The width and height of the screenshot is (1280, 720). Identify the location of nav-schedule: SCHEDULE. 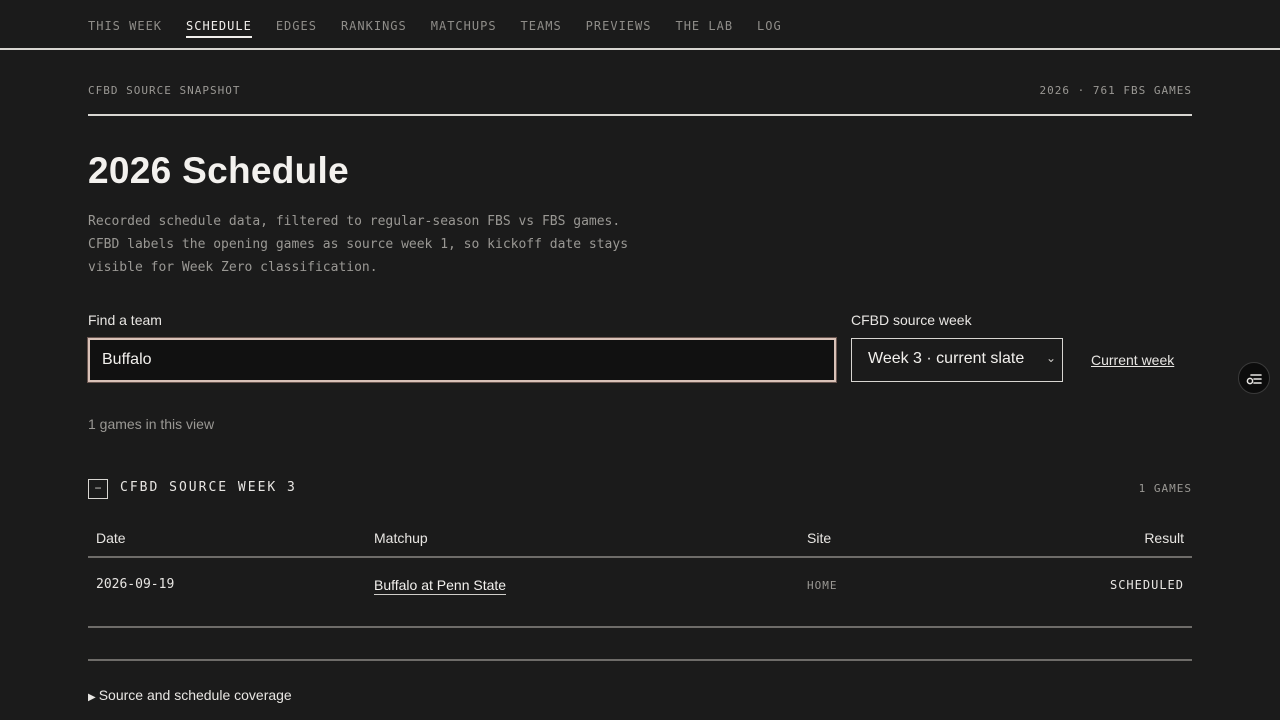
(219, 28).